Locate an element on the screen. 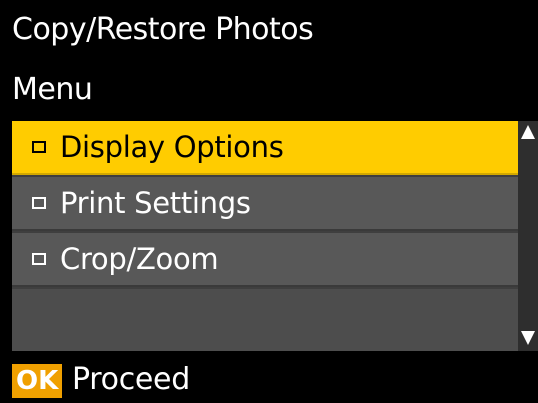 The height and width of the screenshot is (403, 538). menu-item-label: Crop/Zoom is located at coordinates (139, 259).